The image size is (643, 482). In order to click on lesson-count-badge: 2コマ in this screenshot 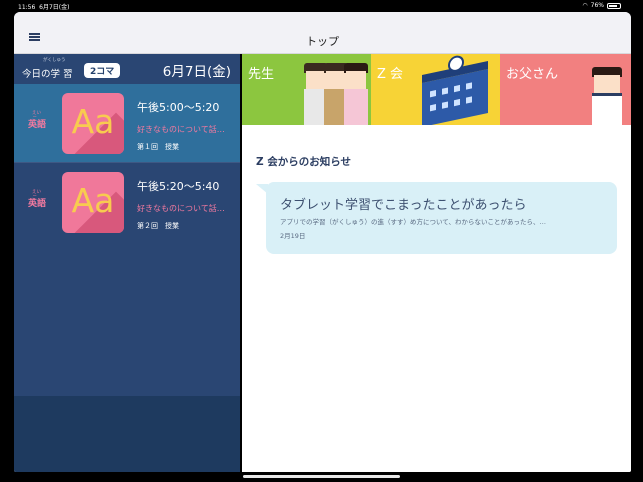, I will do `click(102, 70)`.